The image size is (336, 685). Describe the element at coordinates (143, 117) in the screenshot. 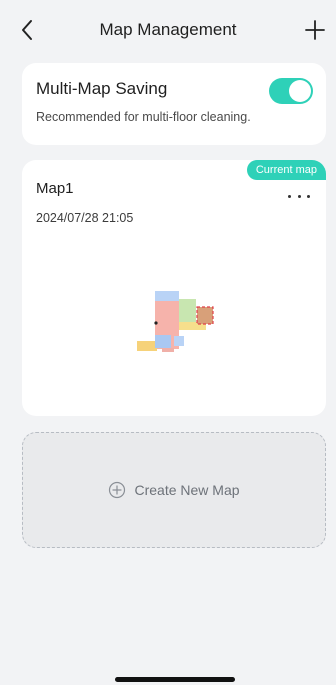

I see `multi-map-subtitle: Recommended for multi-floor cleaning.` at that location.